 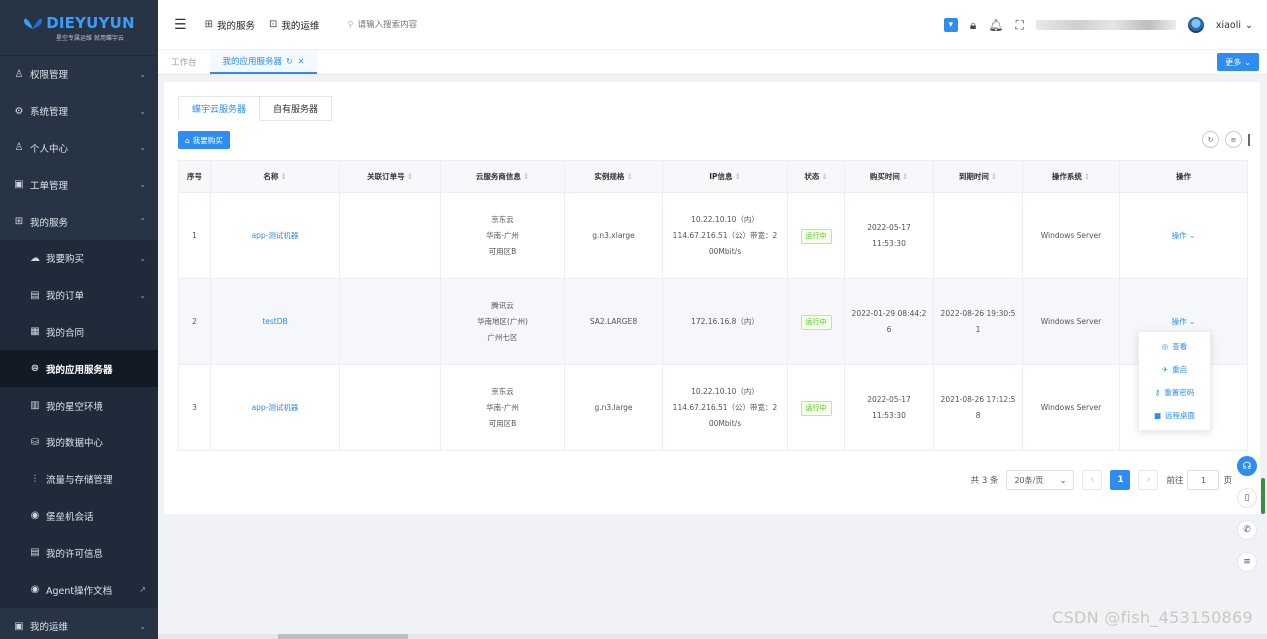 What do you see at coordinates (194, 321) in the screenshot?
I see `cell-no: 2` at bounding box center [194, 321].